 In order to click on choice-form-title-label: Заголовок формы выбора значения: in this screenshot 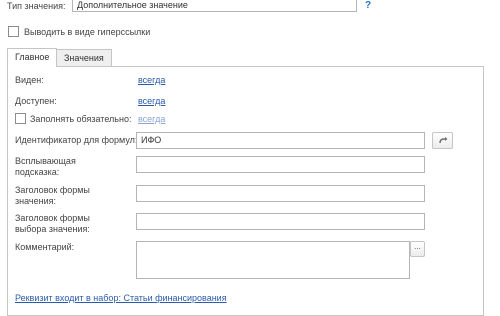, I will do `click(52, 223)`.